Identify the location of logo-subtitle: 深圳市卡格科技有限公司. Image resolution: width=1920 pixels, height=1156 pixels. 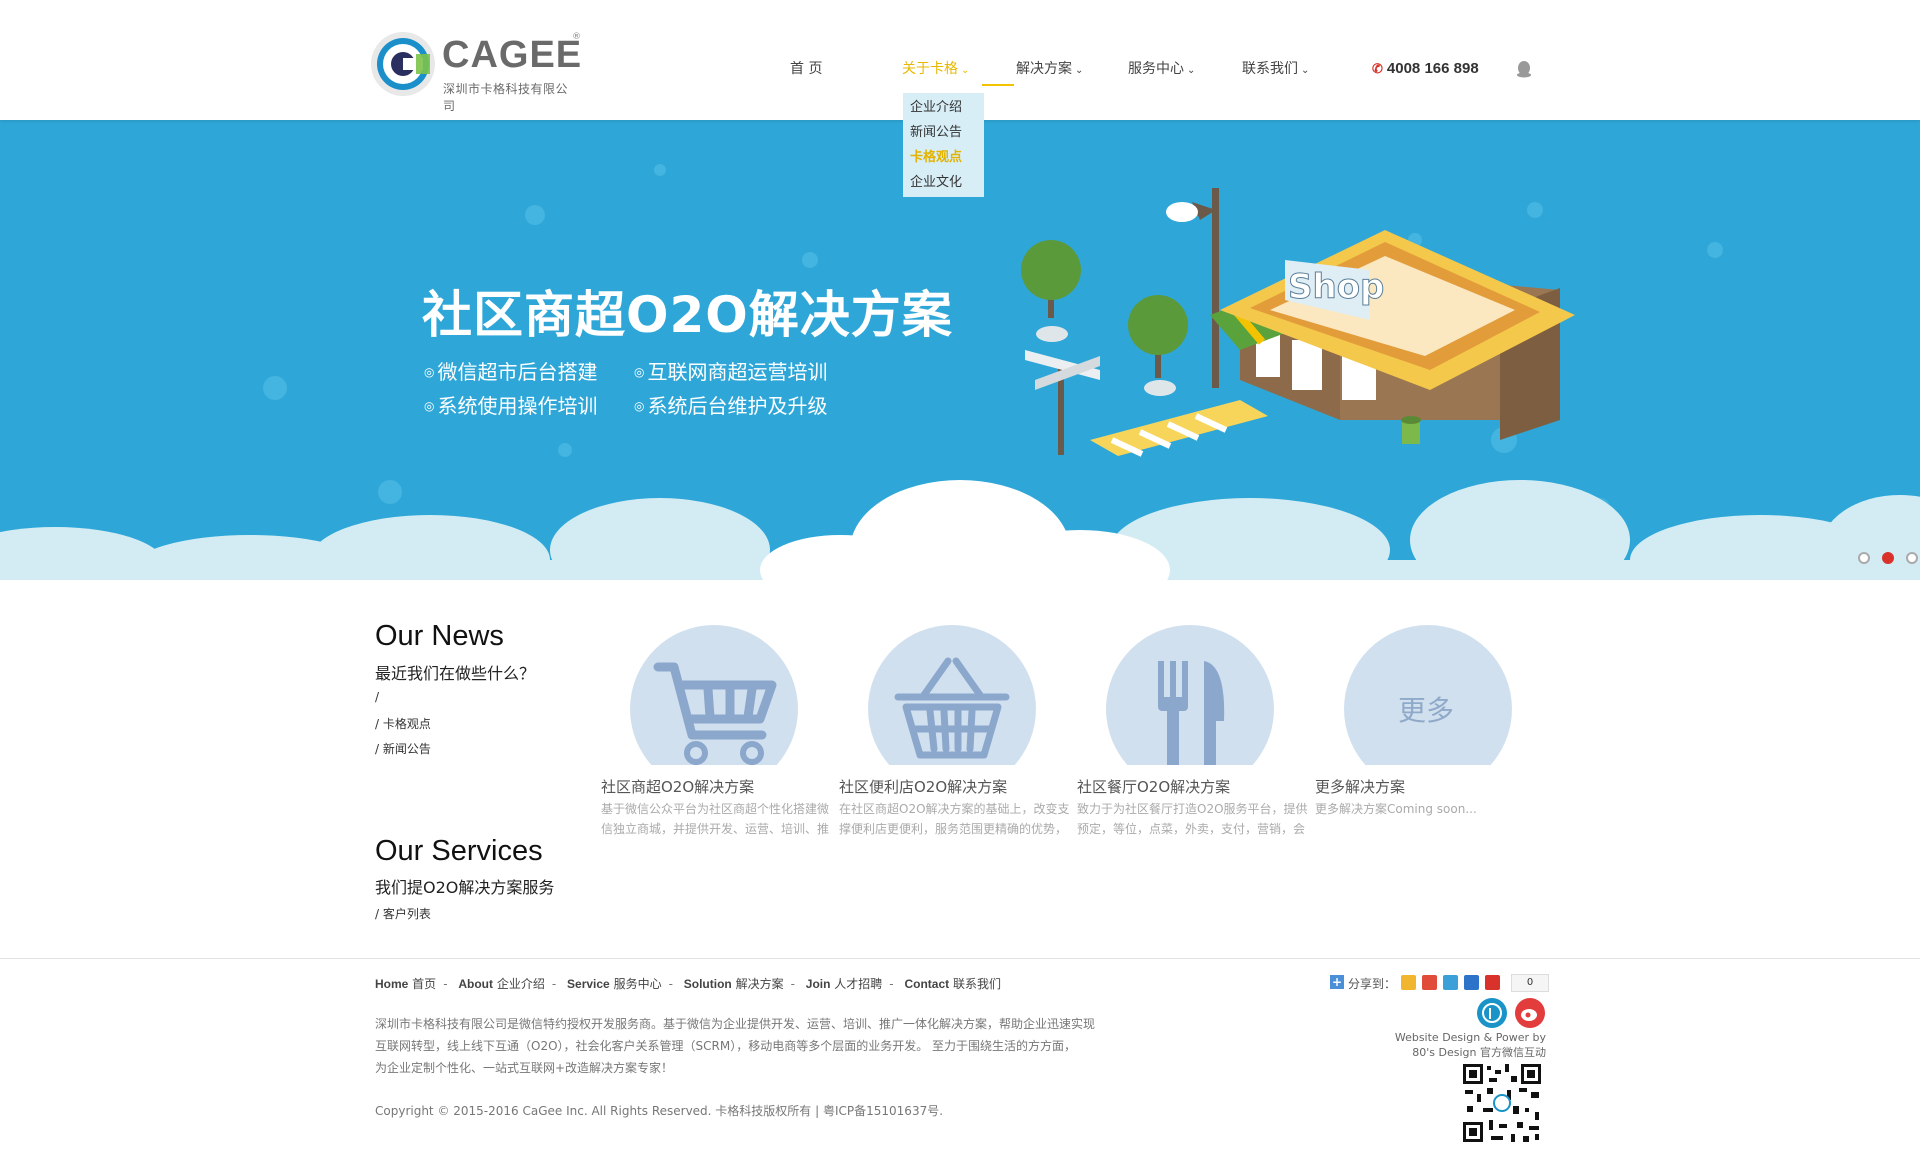
(506, 97).